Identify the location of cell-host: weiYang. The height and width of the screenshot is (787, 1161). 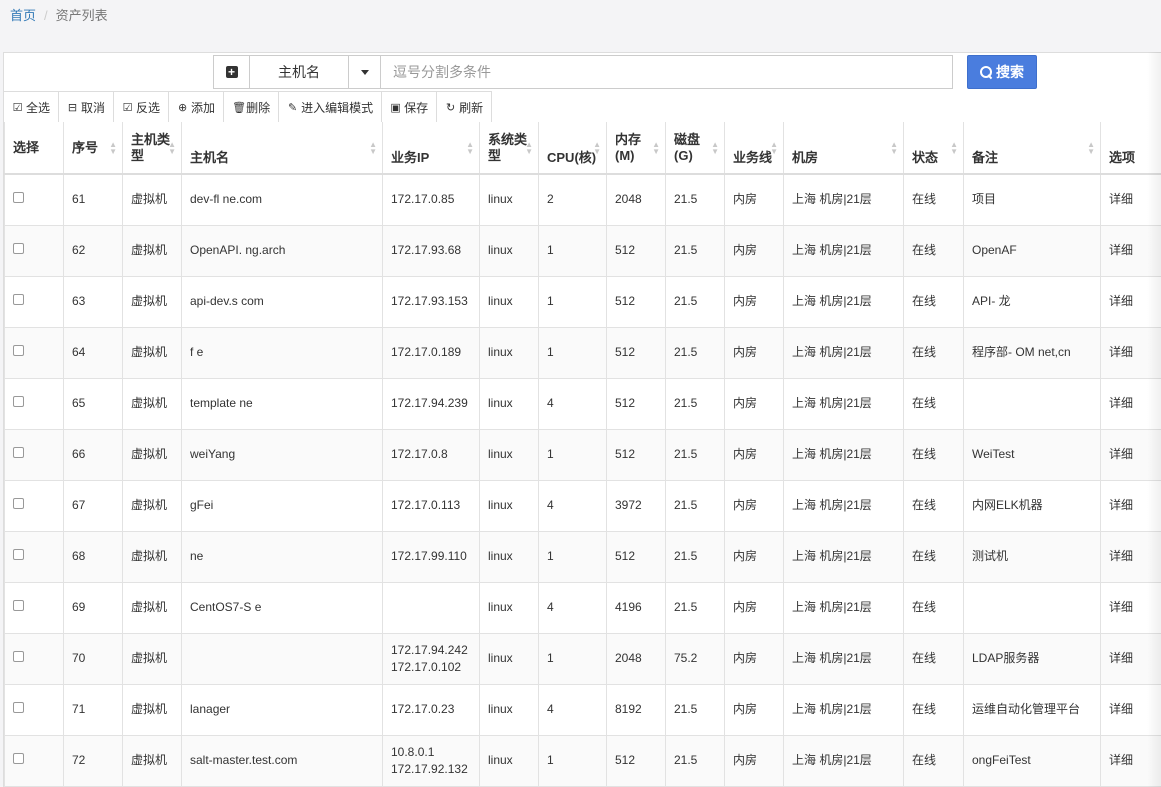
(282, 455).